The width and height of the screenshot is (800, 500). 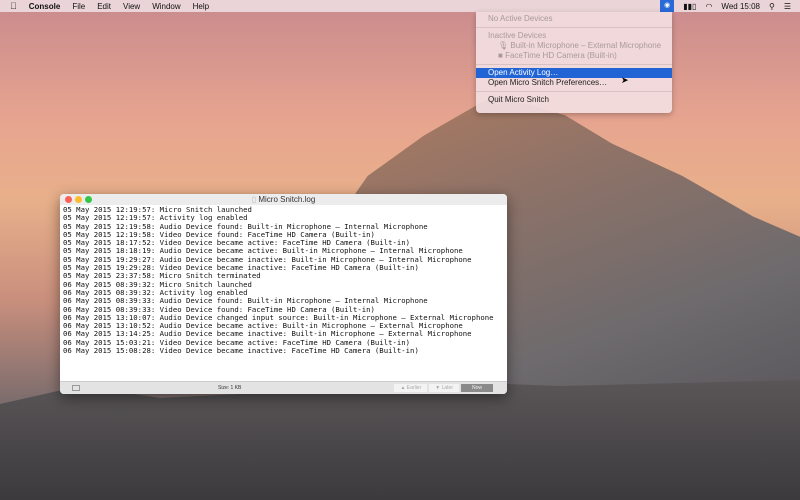 What do you see at coordinates (230, 388) in the screenshot?
I see `file-size: Size: 1 KB` at bounding box center [230, 388].